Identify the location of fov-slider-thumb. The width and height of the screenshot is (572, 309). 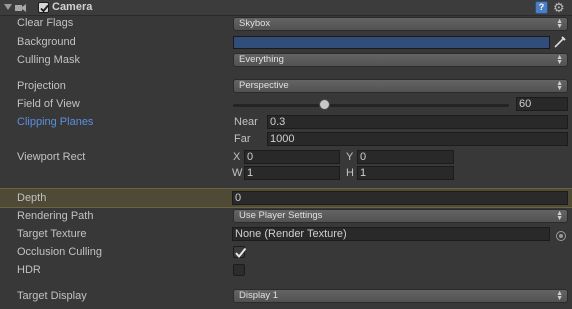
(325, 104).